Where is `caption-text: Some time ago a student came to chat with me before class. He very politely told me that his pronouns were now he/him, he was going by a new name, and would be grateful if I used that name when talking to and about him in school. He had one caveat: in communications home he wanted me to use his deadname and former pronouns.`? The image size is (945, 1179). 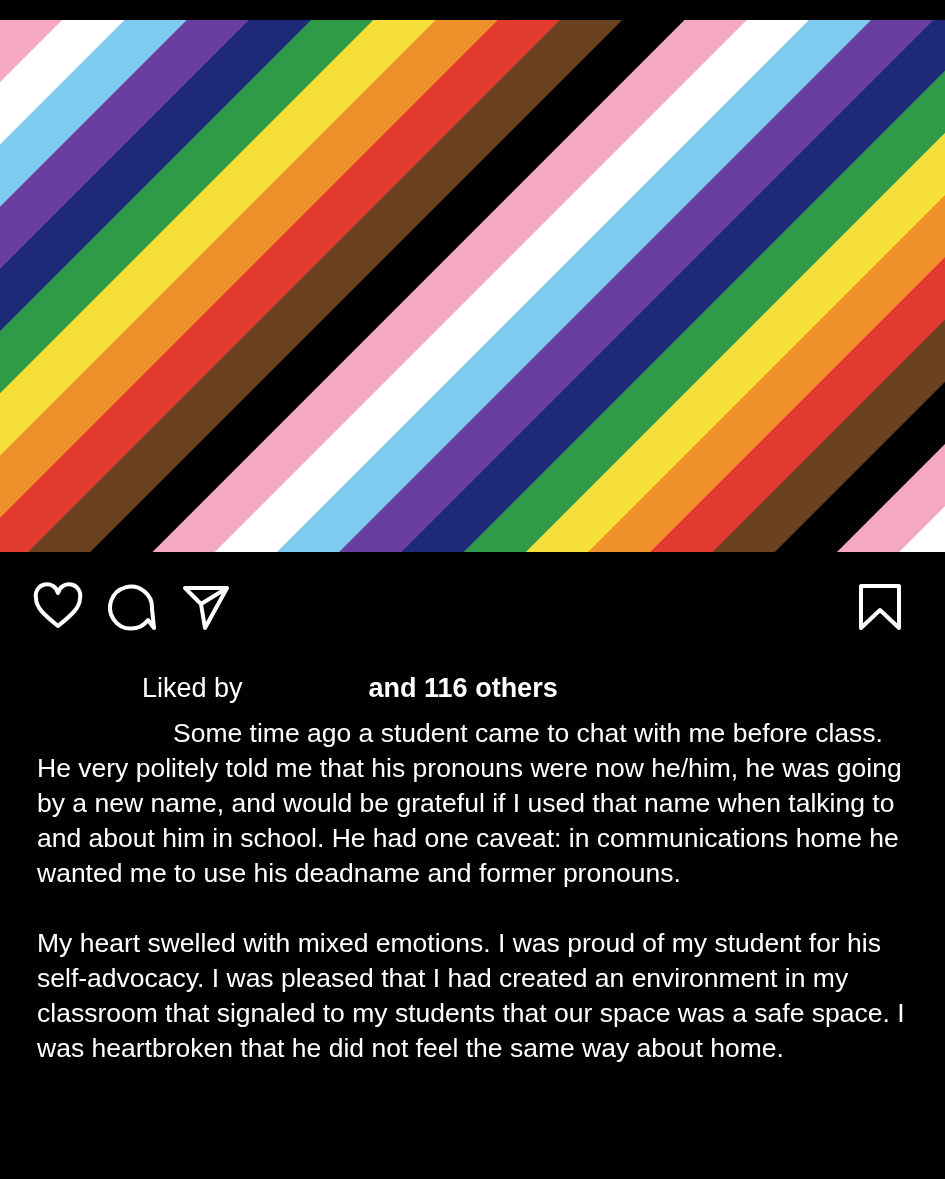
caption-text: Some time ago a student came to chat with me before class. He very politely told me that his pronouns were now he/him, he was going by a new name, and would be grateful if I used that name when talking to and about him in school. He had one caveat: in communications home he wanted me to use his deadname and former pronouns. is located at coordinates (469, 803).